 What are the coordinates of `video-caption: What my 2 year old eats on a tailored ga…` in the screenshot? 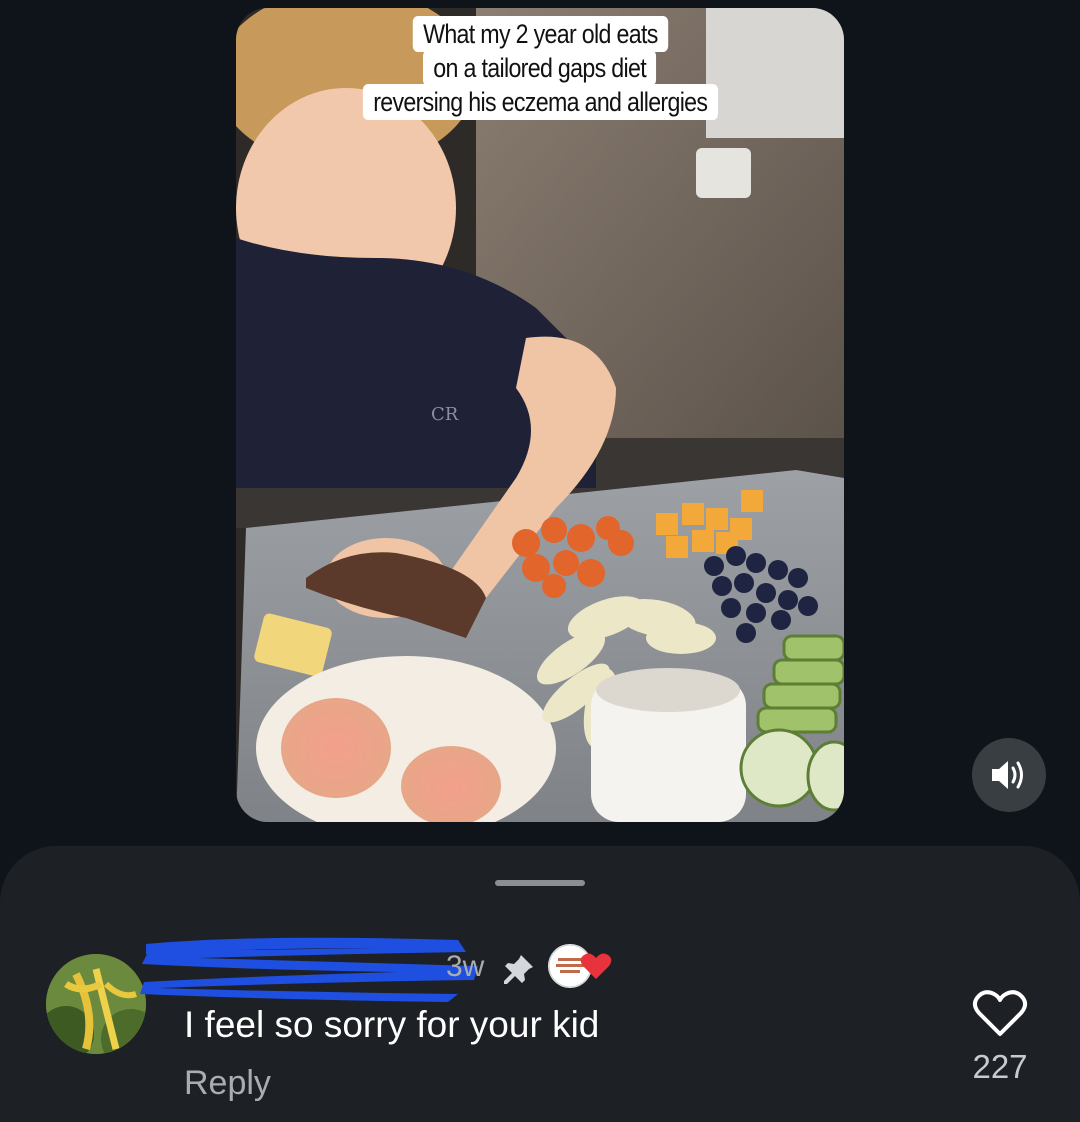 It's located at (540, 68).